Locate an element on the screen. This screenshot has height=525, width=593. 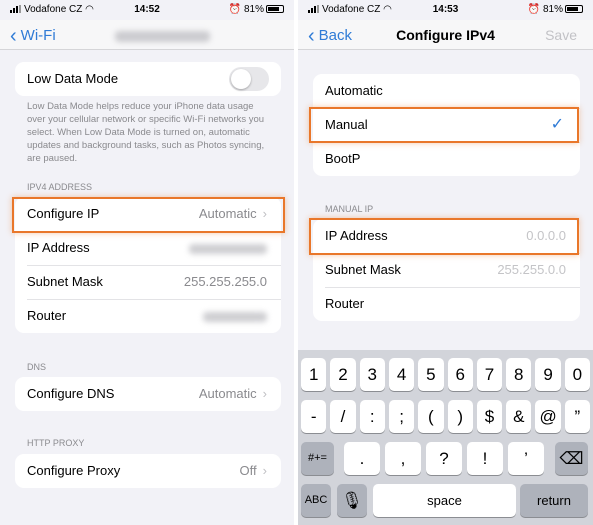
ip-address-field: IP Address 0.0.0.0 is located at coordinates (446, 236).